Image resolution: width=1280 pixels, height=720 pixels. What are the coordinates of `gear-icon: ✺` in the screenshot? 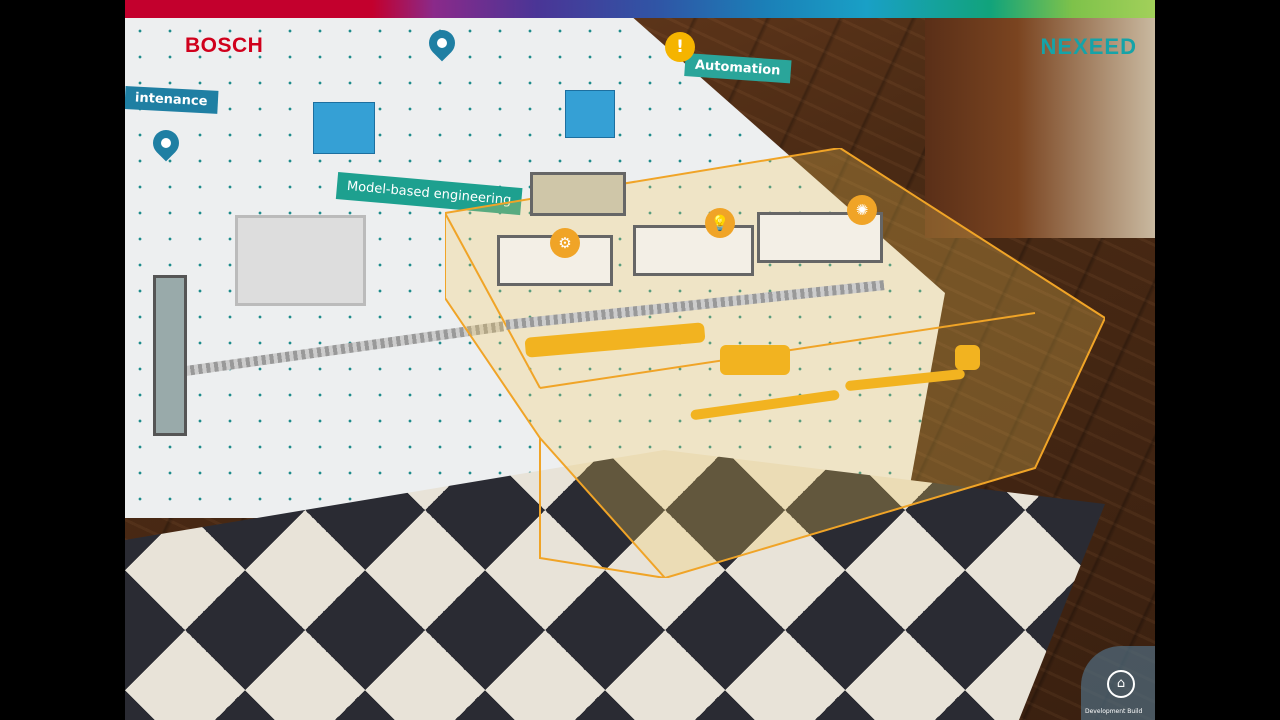 It's located at (862, 210).